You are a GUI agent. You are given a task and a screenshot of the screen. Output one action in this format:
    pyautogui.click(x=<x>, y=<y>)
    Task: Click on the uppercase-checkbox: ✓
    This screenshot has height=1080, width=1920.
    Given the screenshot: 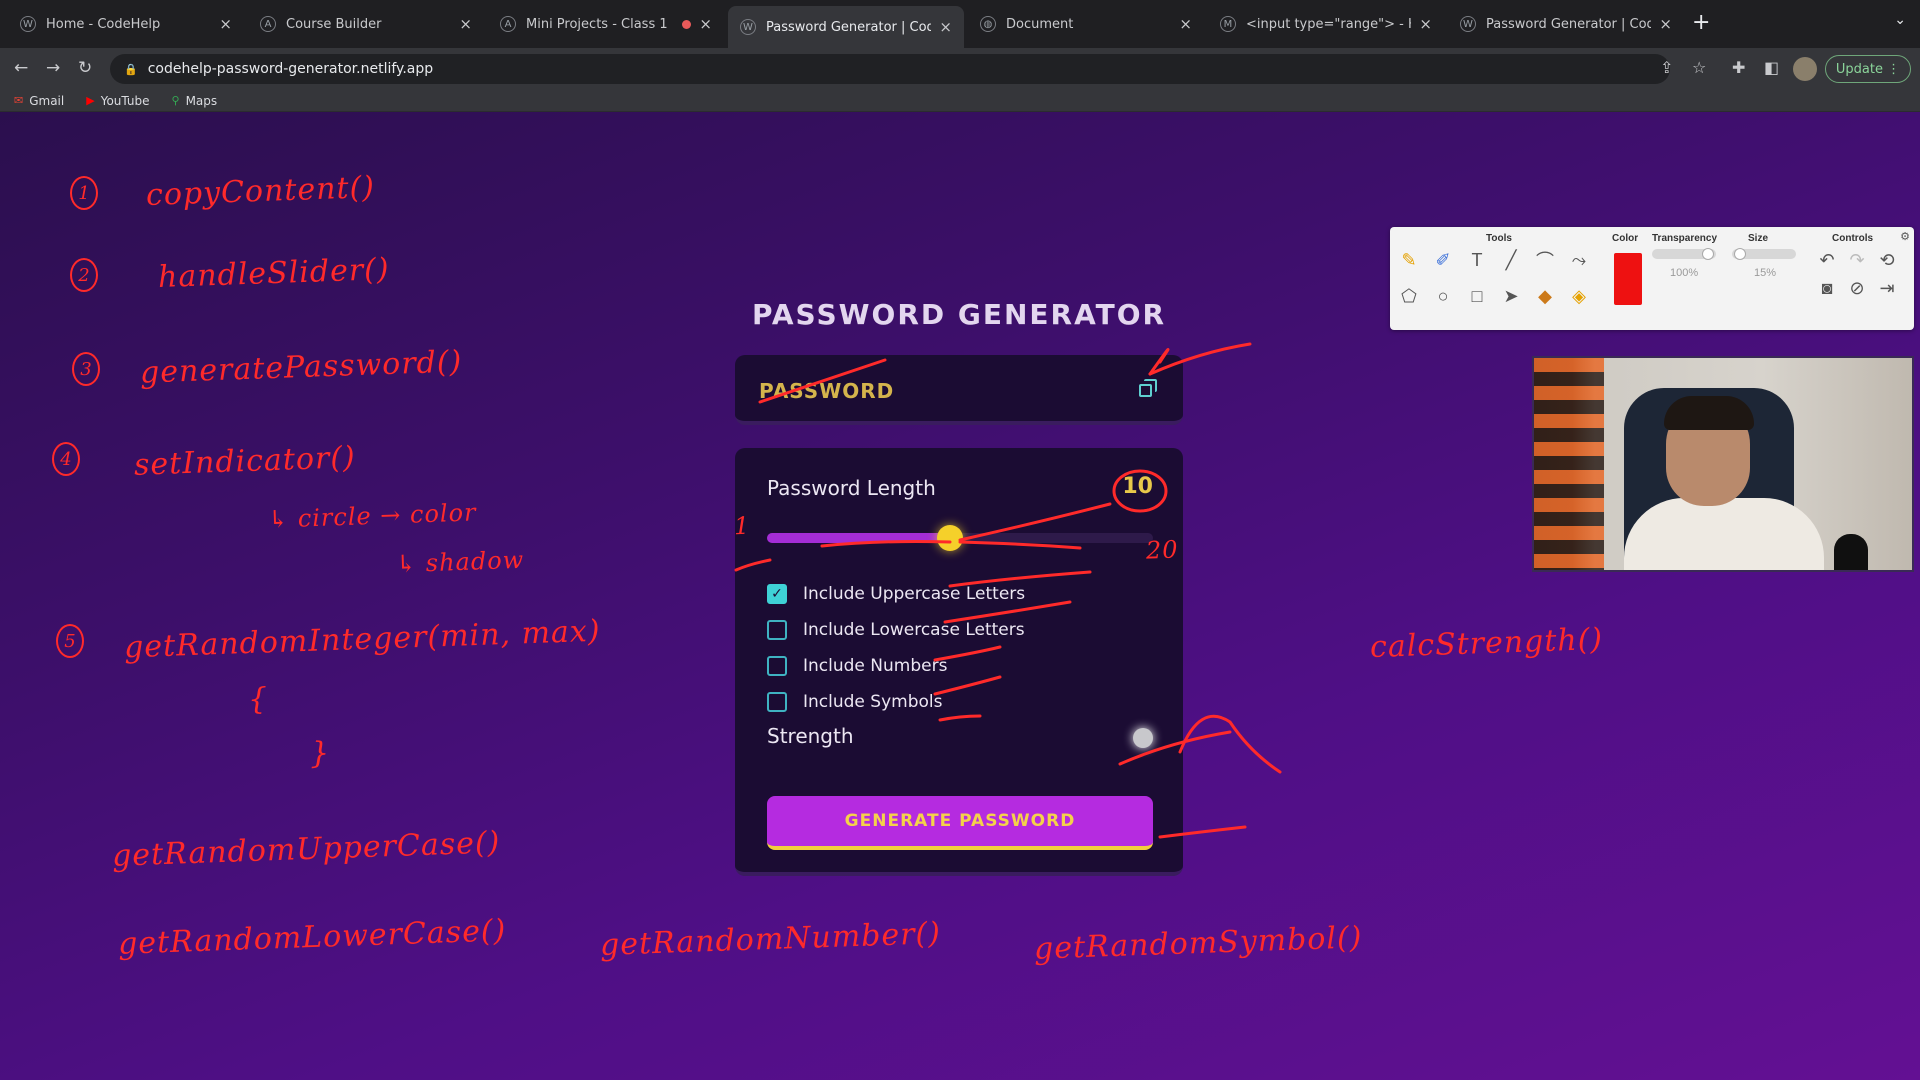 What is the action you would take?
    pyautogui.click(x=777, y=594)
    